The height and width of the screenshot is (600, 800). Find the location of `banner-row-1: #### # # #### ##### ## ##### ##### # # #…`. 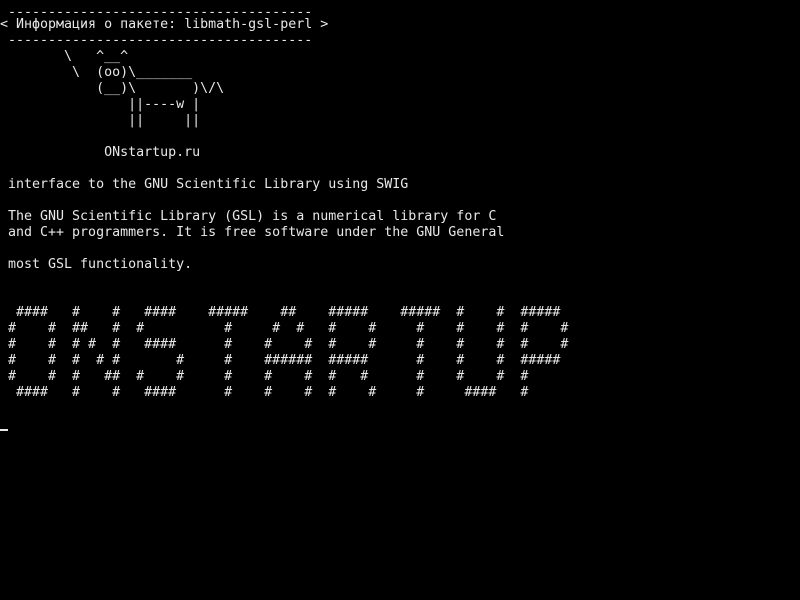

banner-row-1: #### # # #### ##### ## ##### ##### # # #… is located at coordinates (280, 312).